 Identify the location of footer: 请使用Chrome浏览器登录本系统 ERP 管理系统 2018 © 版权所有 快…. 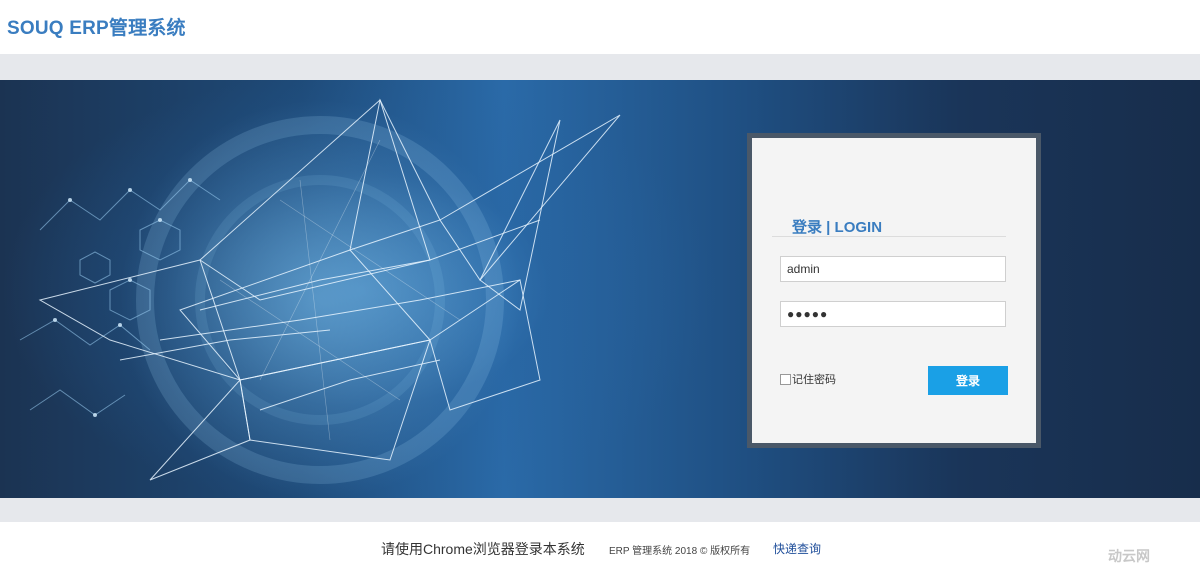
(600, 547).